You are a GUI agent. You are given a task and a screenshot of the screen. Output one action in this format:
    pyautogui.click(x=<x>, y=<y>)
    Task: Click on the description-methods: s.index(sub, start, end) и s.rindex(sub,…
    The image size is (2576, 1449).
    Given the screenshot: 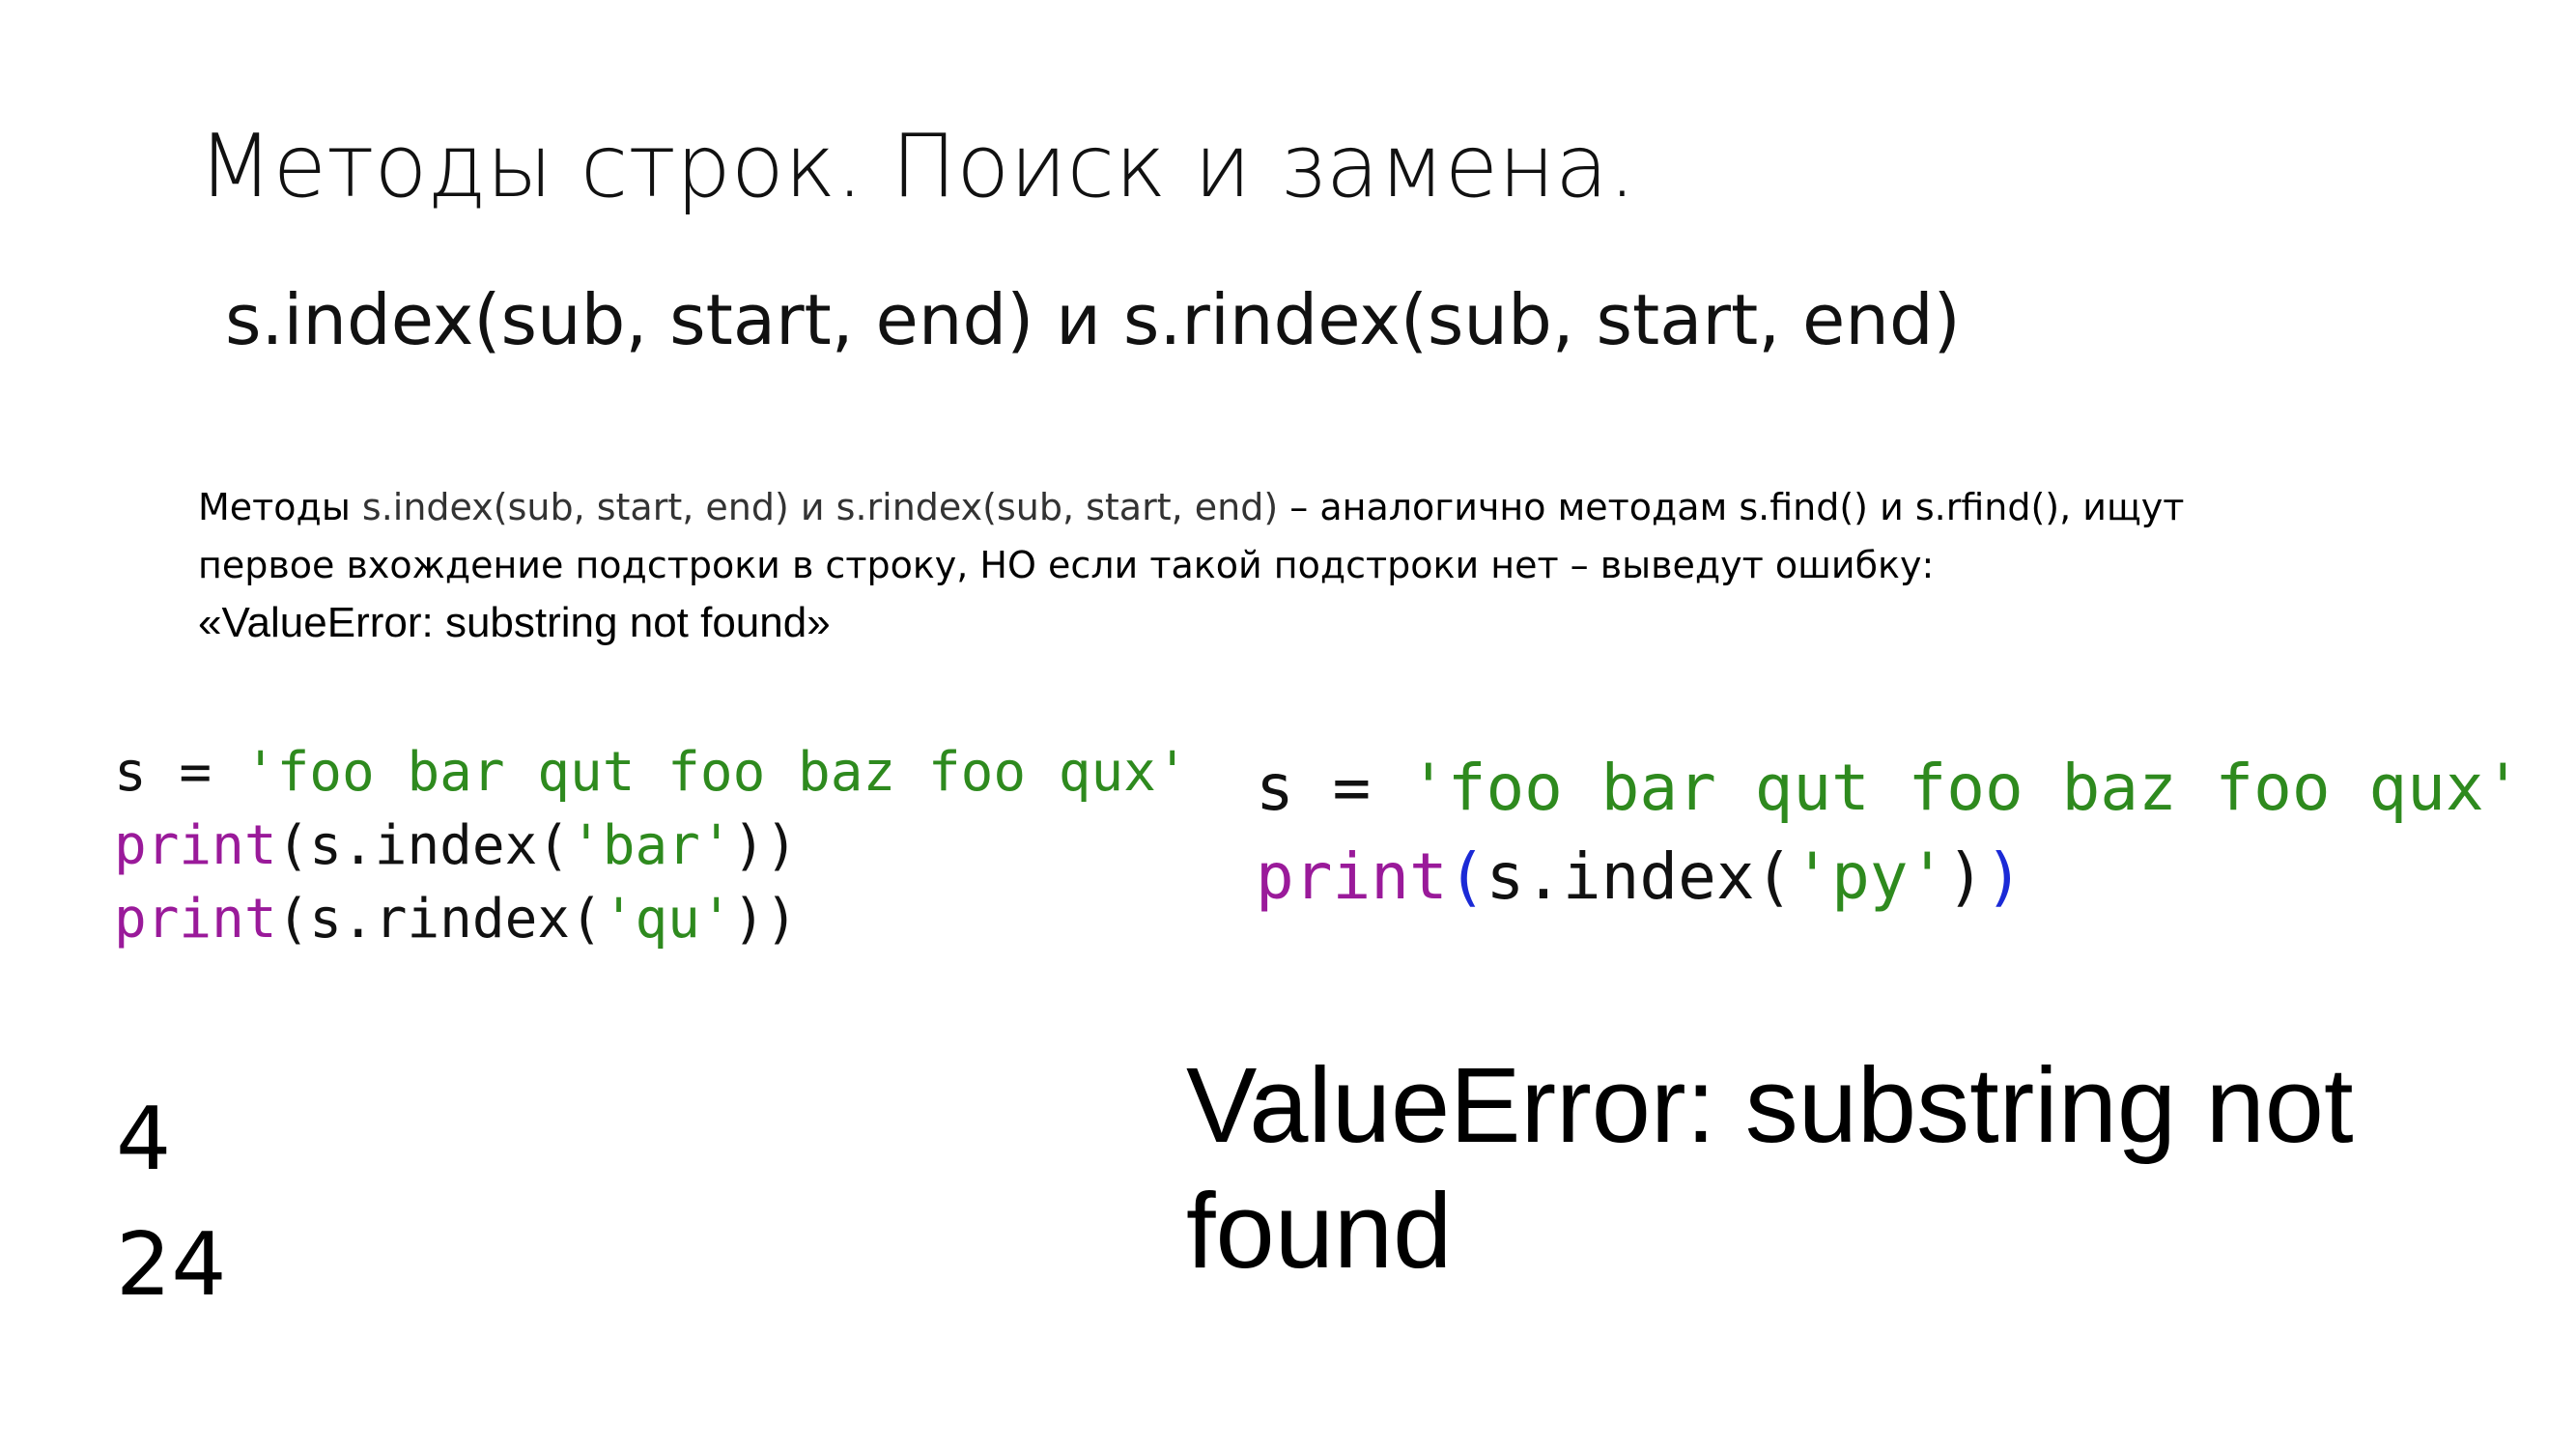 What is the action you would take?
    pyautogui.click(x=820, y=507)
    